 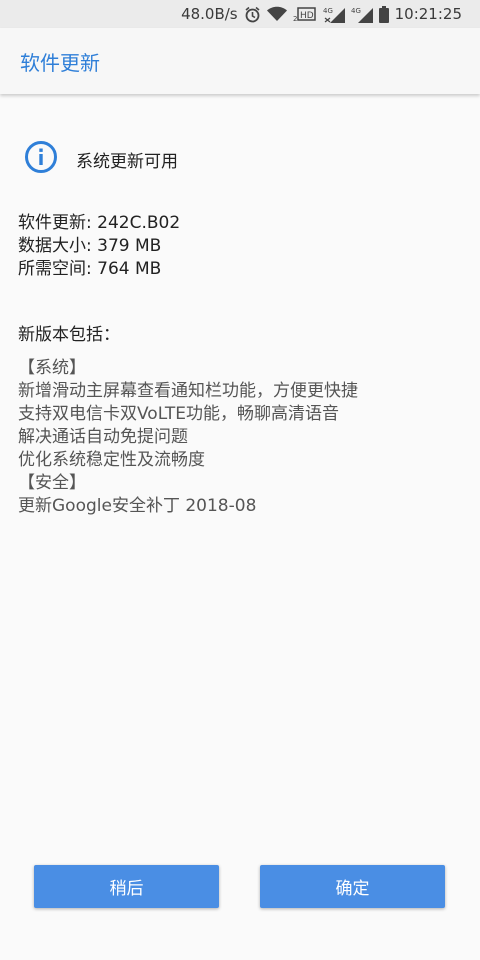 I want to click on changelog-line: 优化系统稳定性及流畅度, so click(x=111, y=460).